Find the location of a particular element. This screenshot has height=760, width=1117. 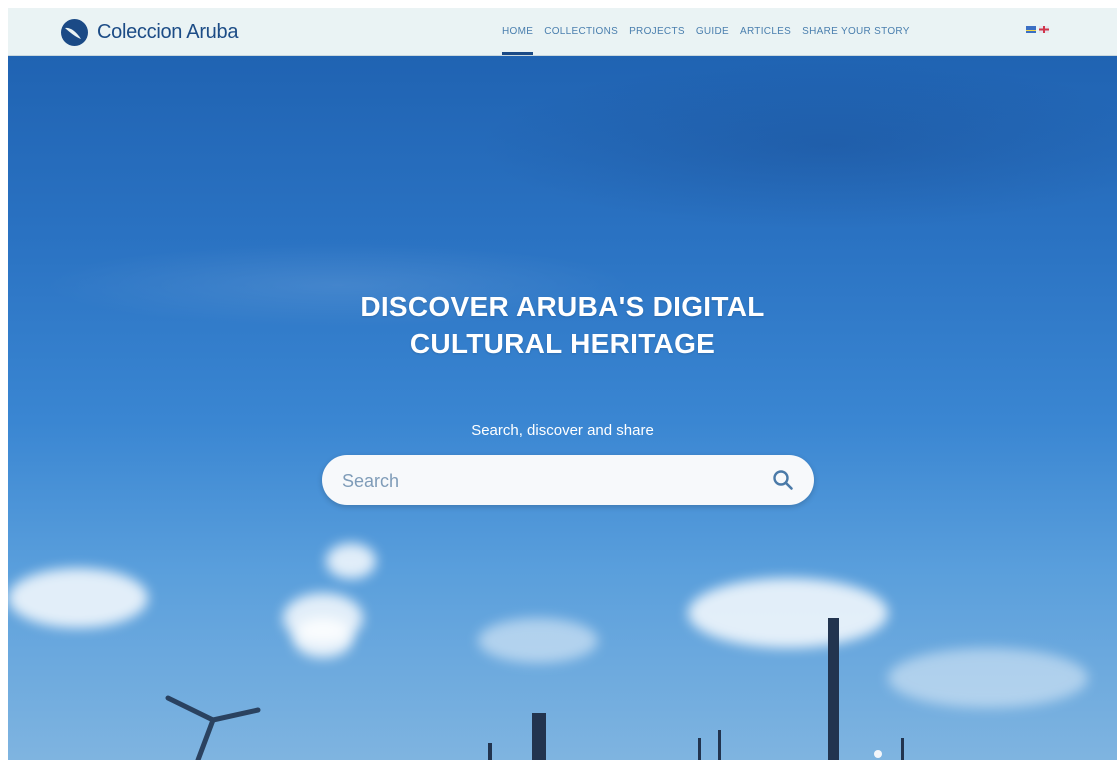

nav-home: HOME is located at coordinates (518, 31).